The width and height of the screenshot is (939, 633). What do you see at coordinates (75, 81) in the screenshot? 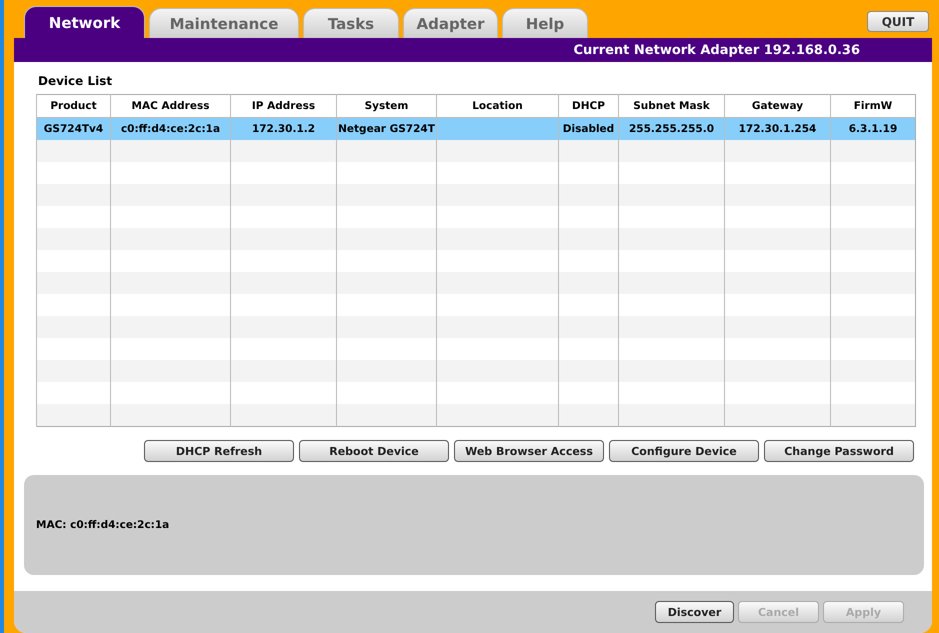
I see `device-list-title: Device List` at bounding box center [75, 81].